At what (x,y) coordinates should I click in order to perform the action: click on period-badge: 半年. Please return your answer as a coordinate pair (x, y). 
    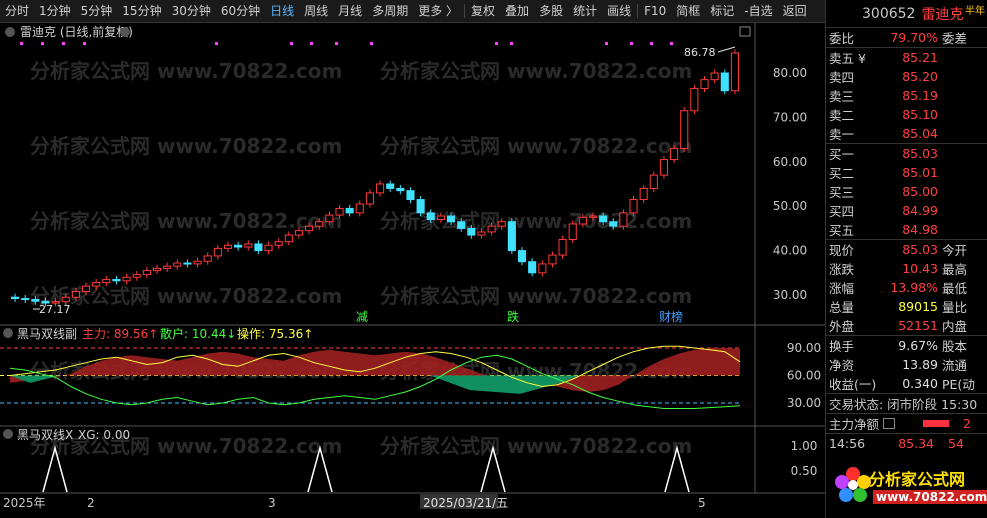
    Looking at the image, I should click on (975, 9).